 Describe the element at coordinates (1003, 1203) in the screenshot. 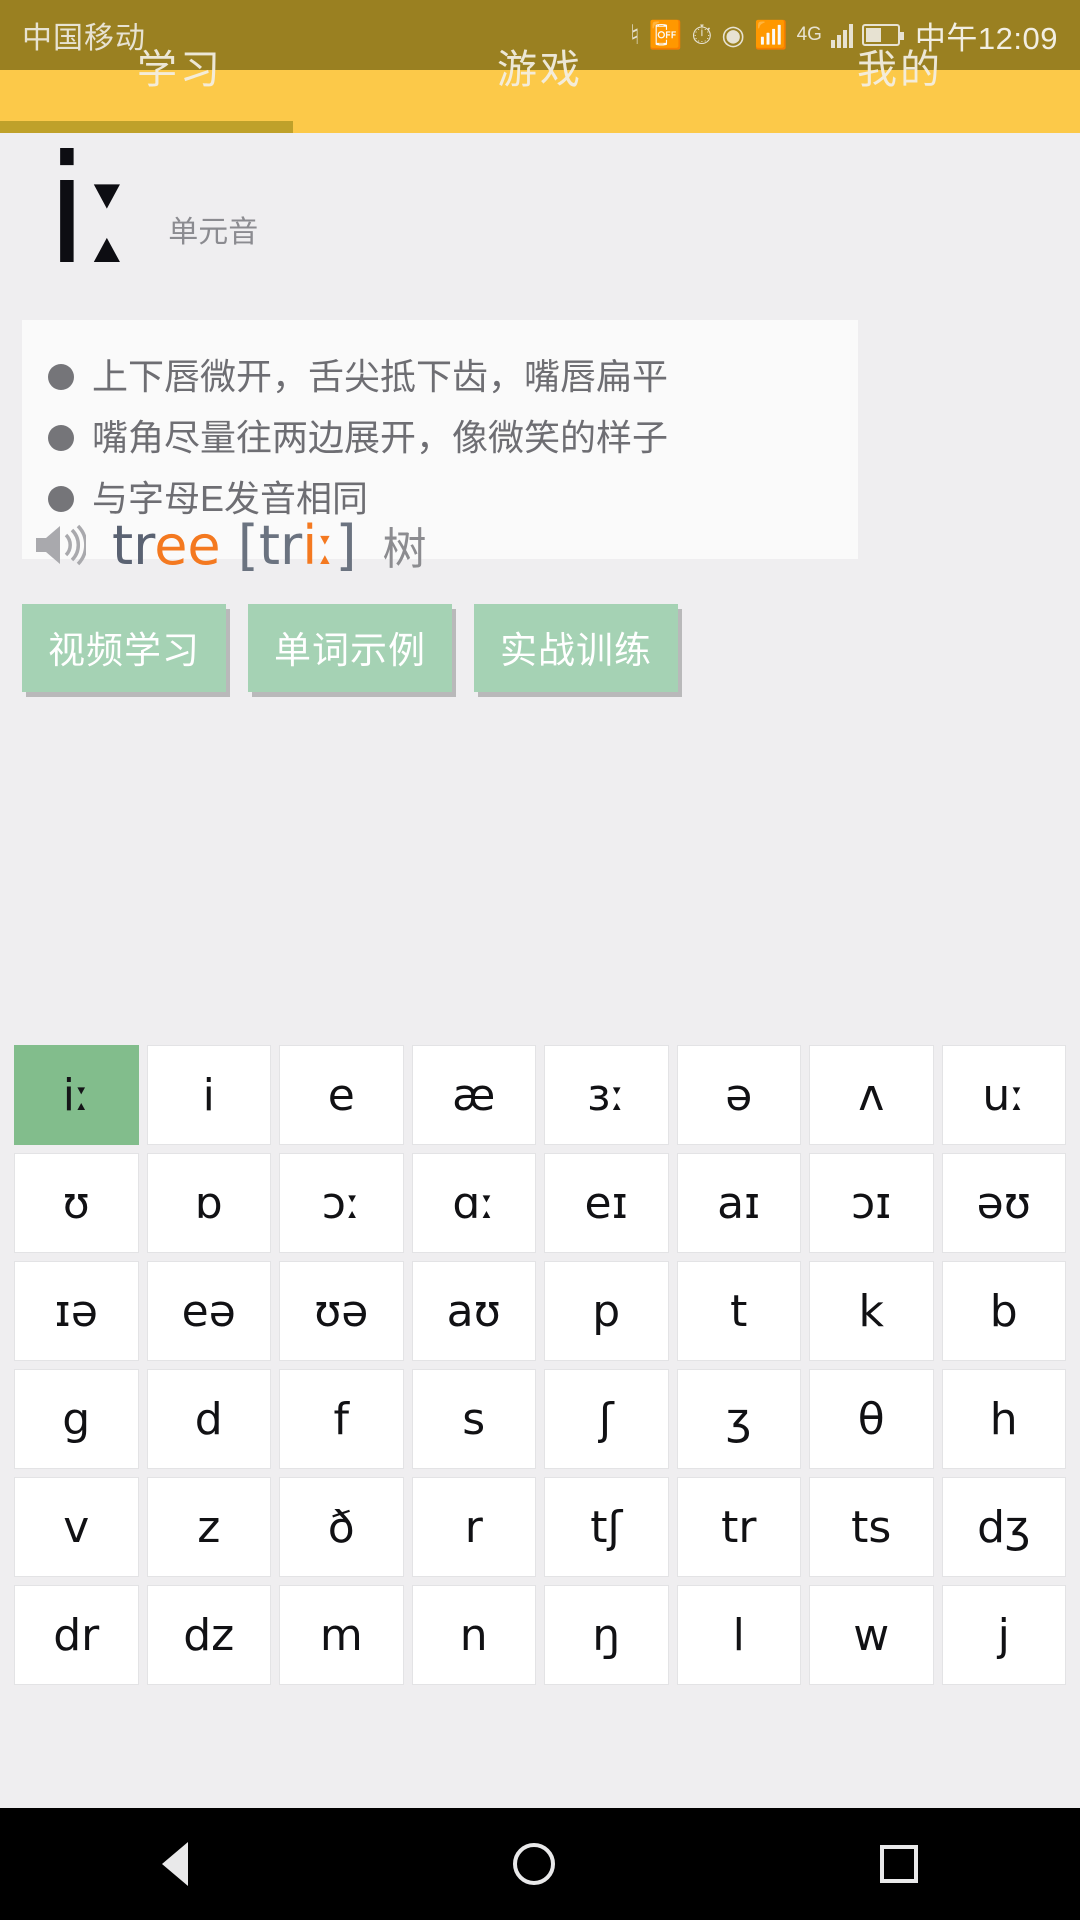

I see `phonetic-cell-15: əʊ` at that location.